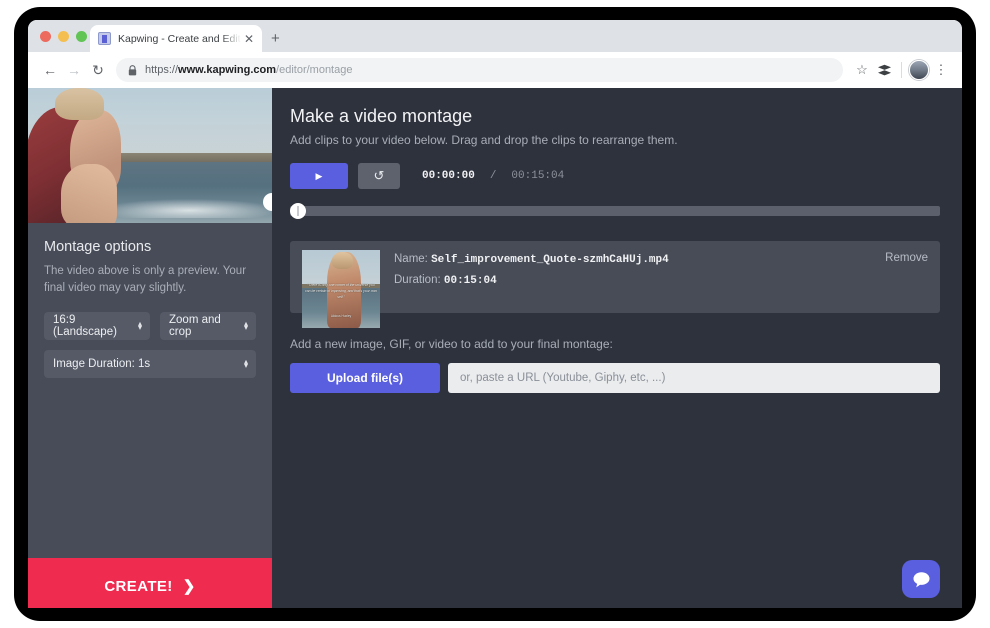  Describe the element at coordinates (132, 70) in the screenshot. I see `lock-icon` at that location.